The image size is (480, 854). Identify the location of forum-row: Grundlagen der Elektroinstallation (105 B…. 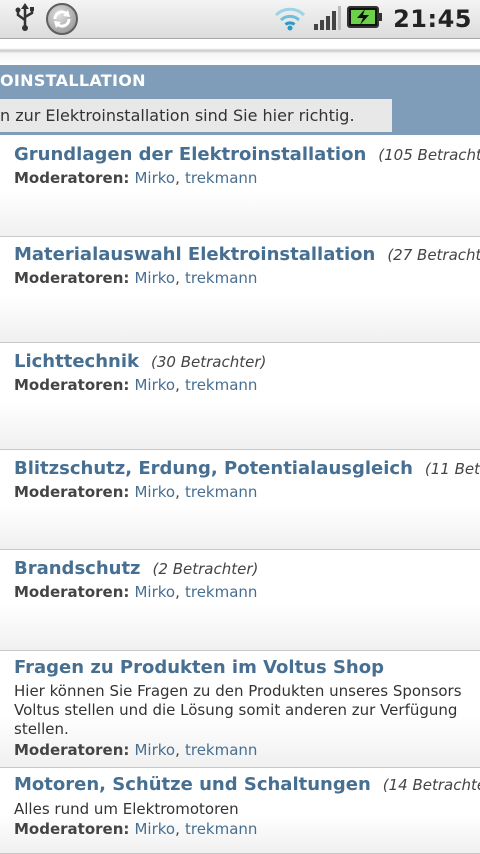
(240, 186).